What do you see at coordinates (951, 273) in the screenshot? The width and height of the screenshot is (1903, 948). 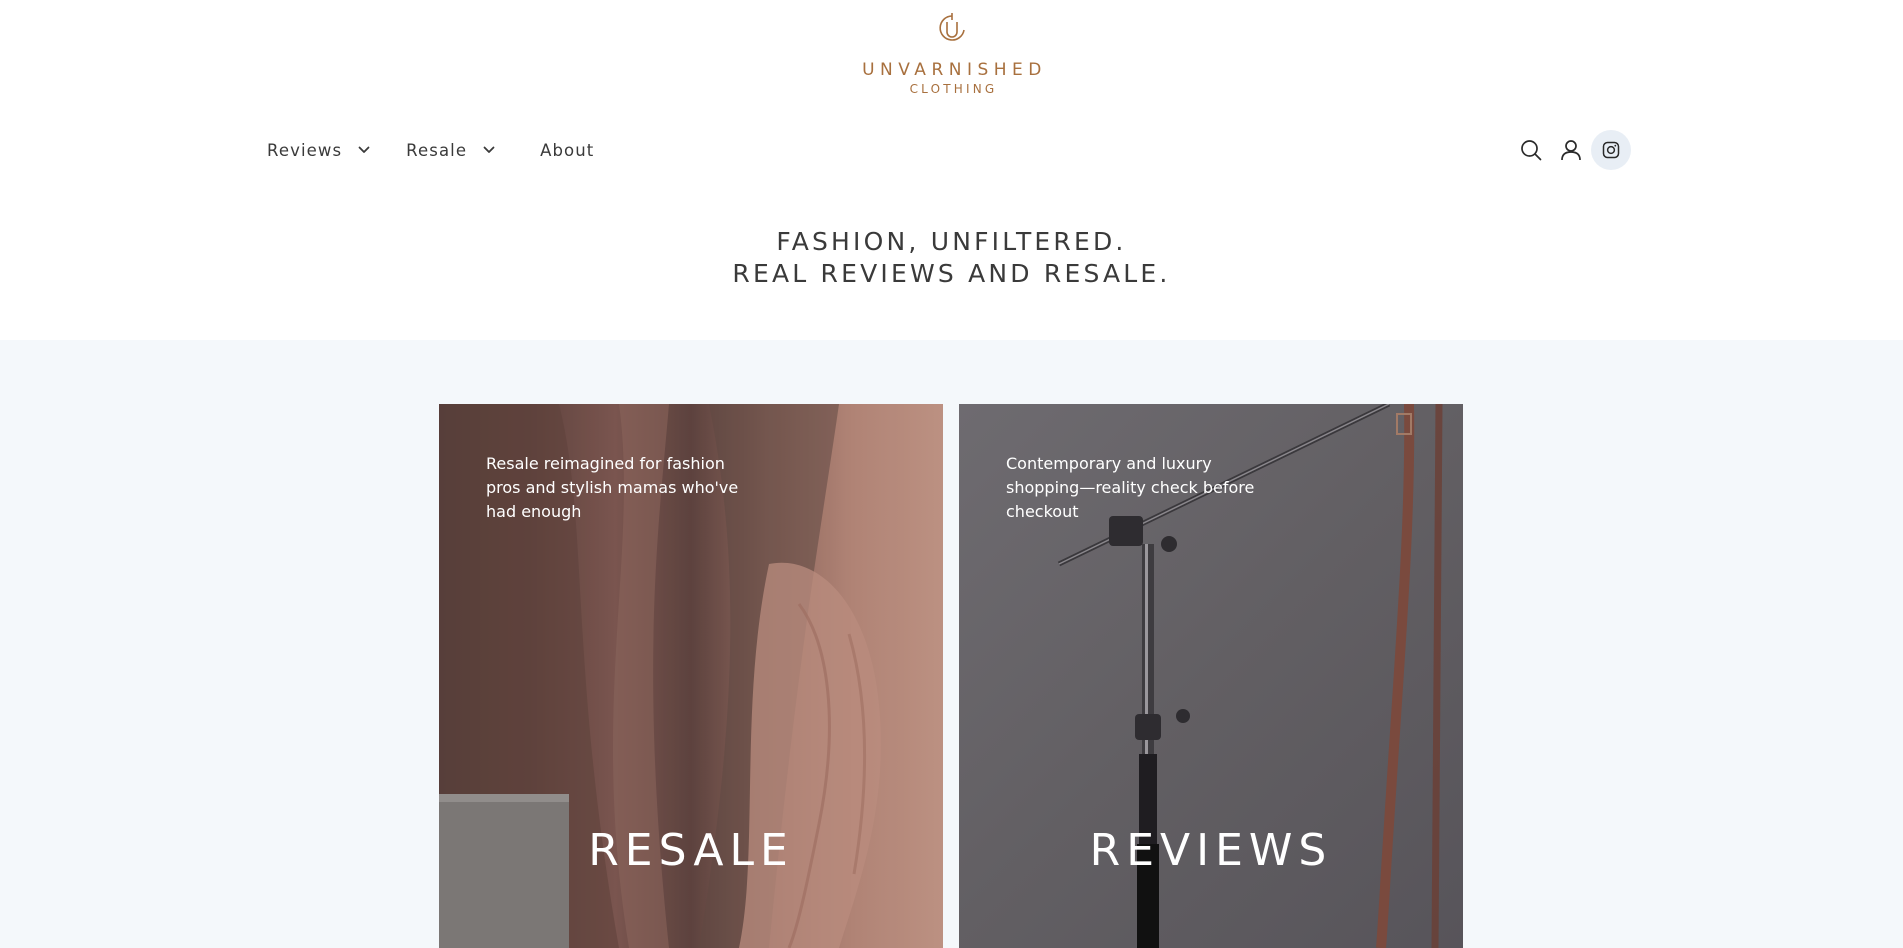 I see `tagline-line-2: REAL REVIEWS AND RESALE.` at bounding box center [951, 273].